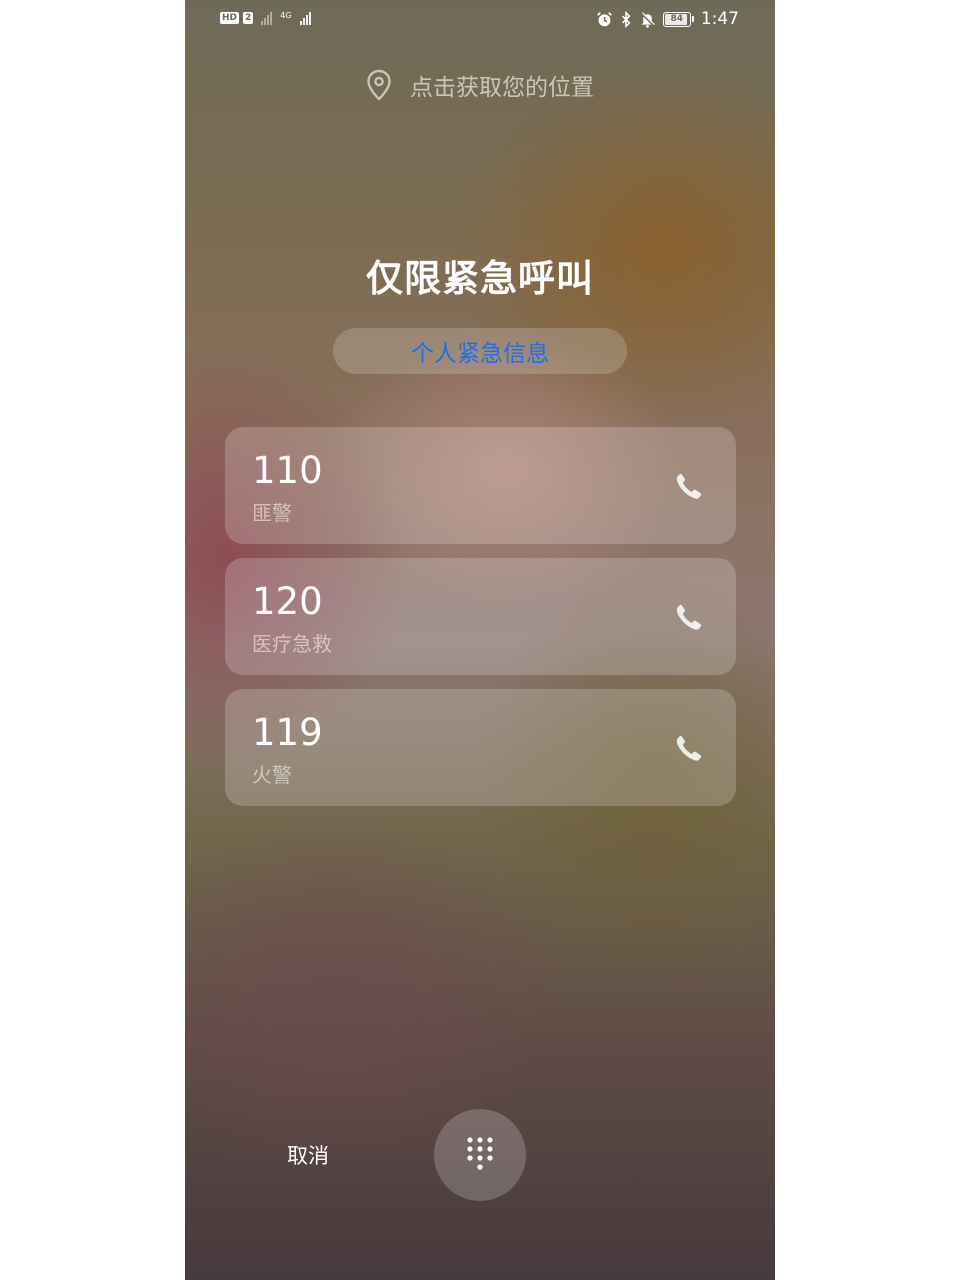 The height and width of the screenshot is (1280, 960). What do you see at coordinates (308, 1155) in the screenshot?
I see `cancel-button: 取消` at bounding box center [308, 1155].